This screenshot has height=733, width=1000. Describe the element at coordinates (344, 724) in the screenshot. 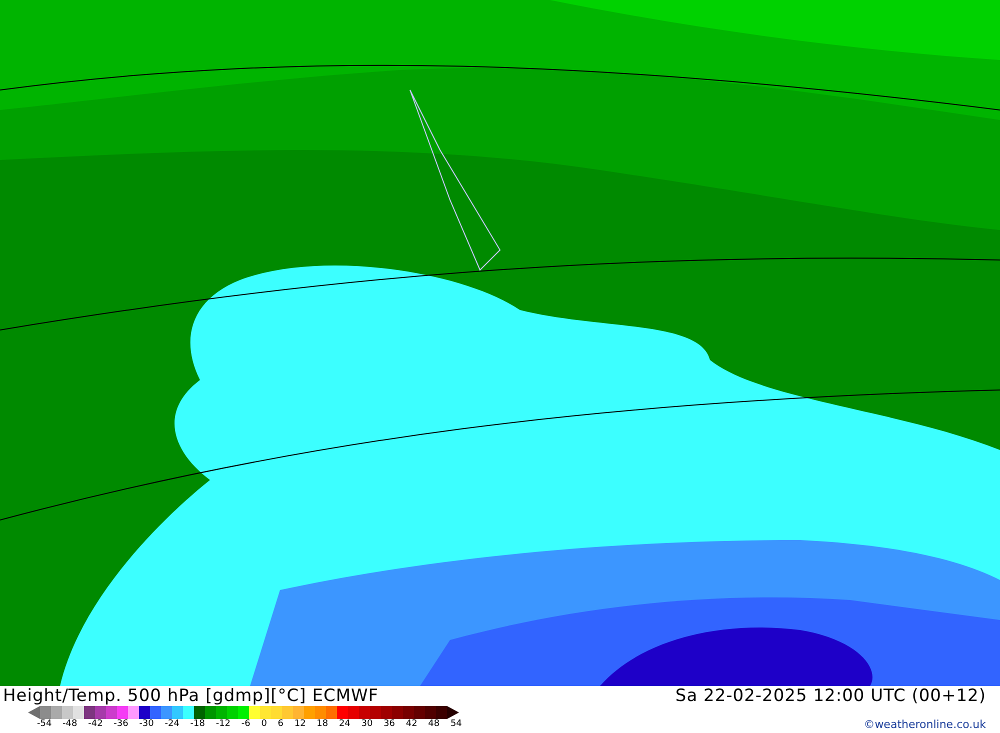

I see `scale-label: 24` at that location.